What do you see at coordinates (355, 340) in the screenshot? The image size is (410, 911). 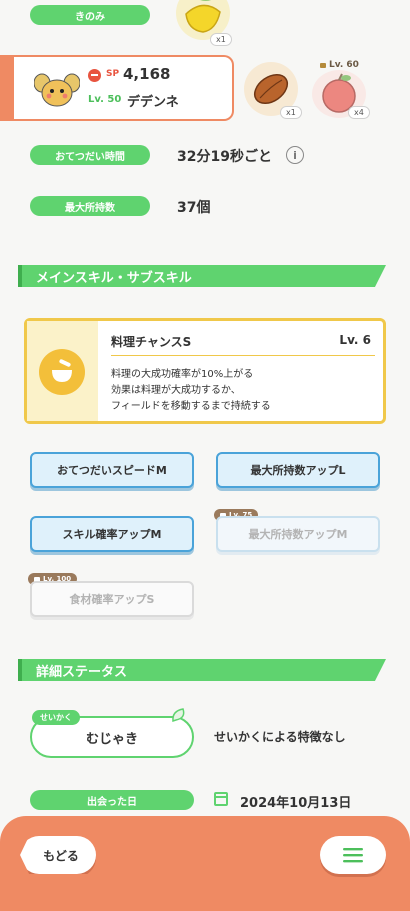 I see `main-skill-level: Lv. 6` at bounding box center [355, 340].